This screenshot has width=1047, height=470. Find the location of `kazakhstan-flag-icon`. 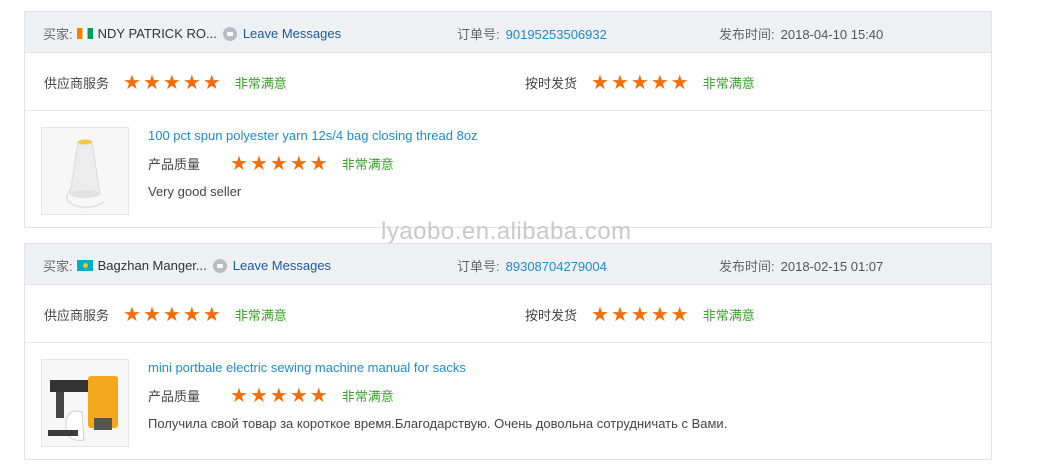

kazakhstan-flag-icon is located at coordinates (84, 265).